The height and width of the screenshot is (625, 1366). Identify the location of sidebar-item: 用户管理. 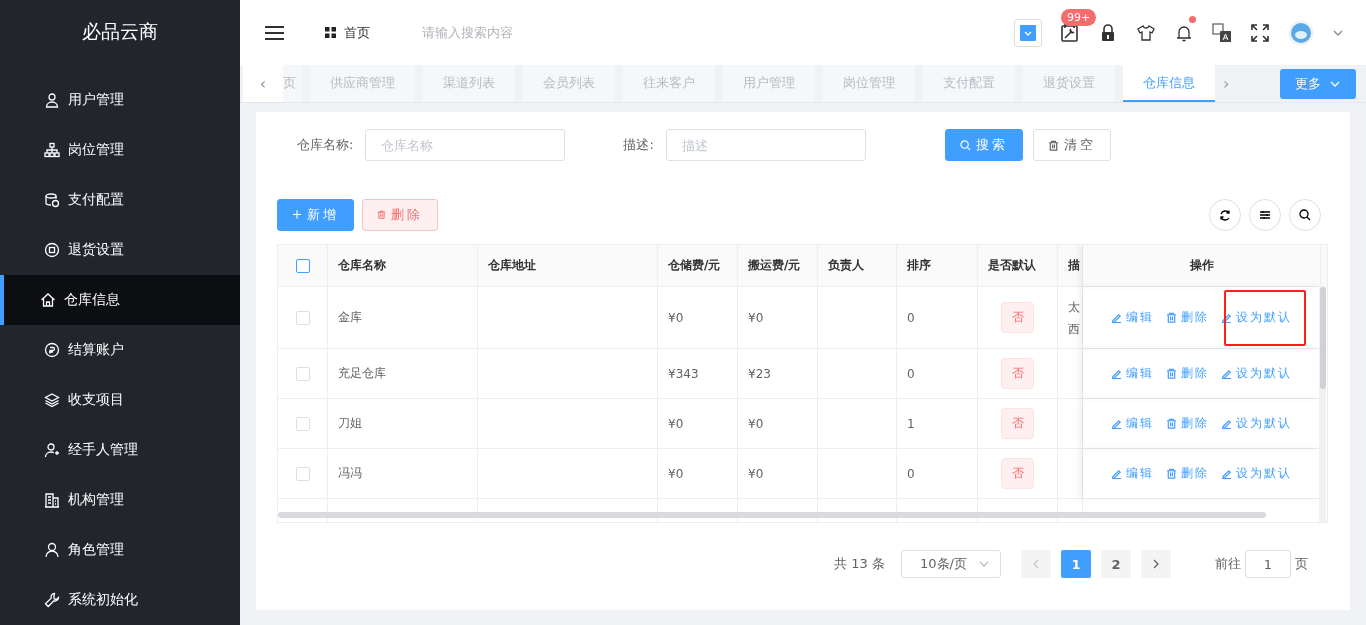
(120, 100).